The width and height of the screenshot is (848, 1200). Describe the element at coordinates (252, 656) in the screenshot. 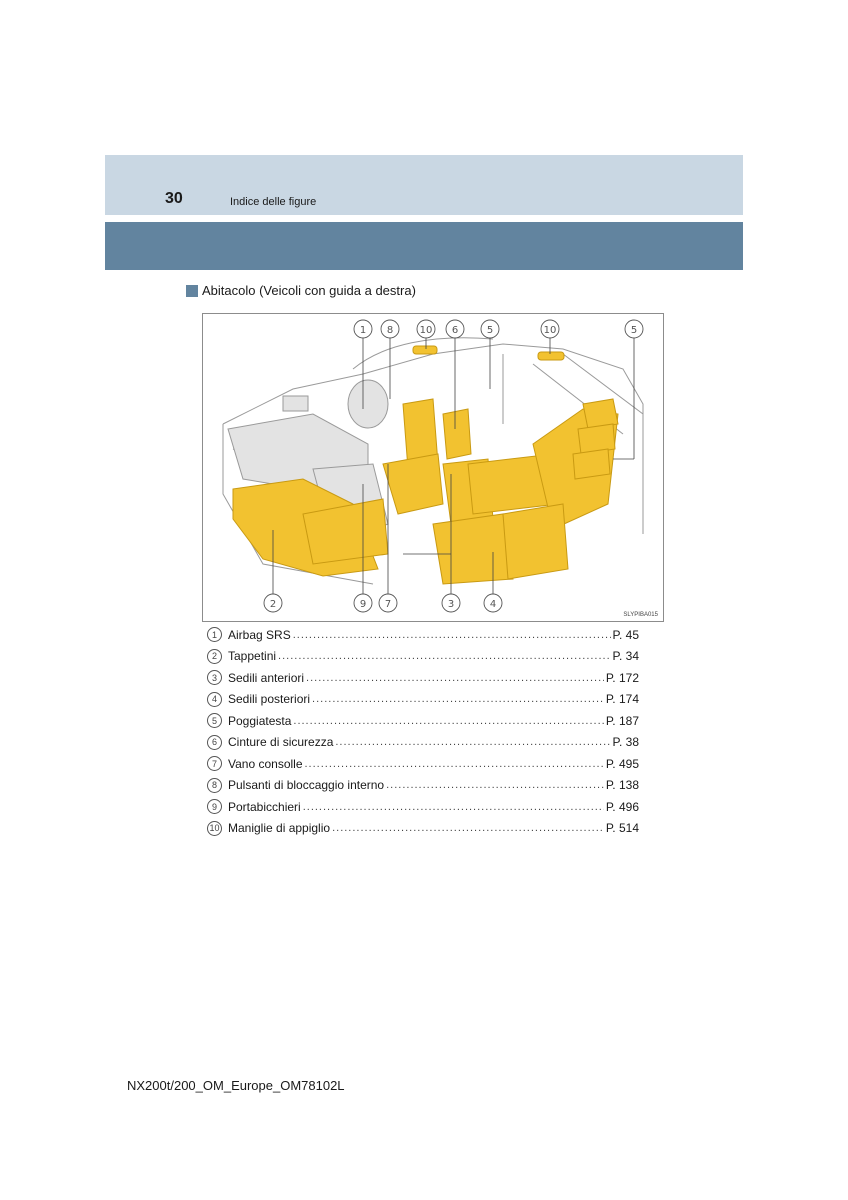

I see `item-label: Tappetini` at that location.